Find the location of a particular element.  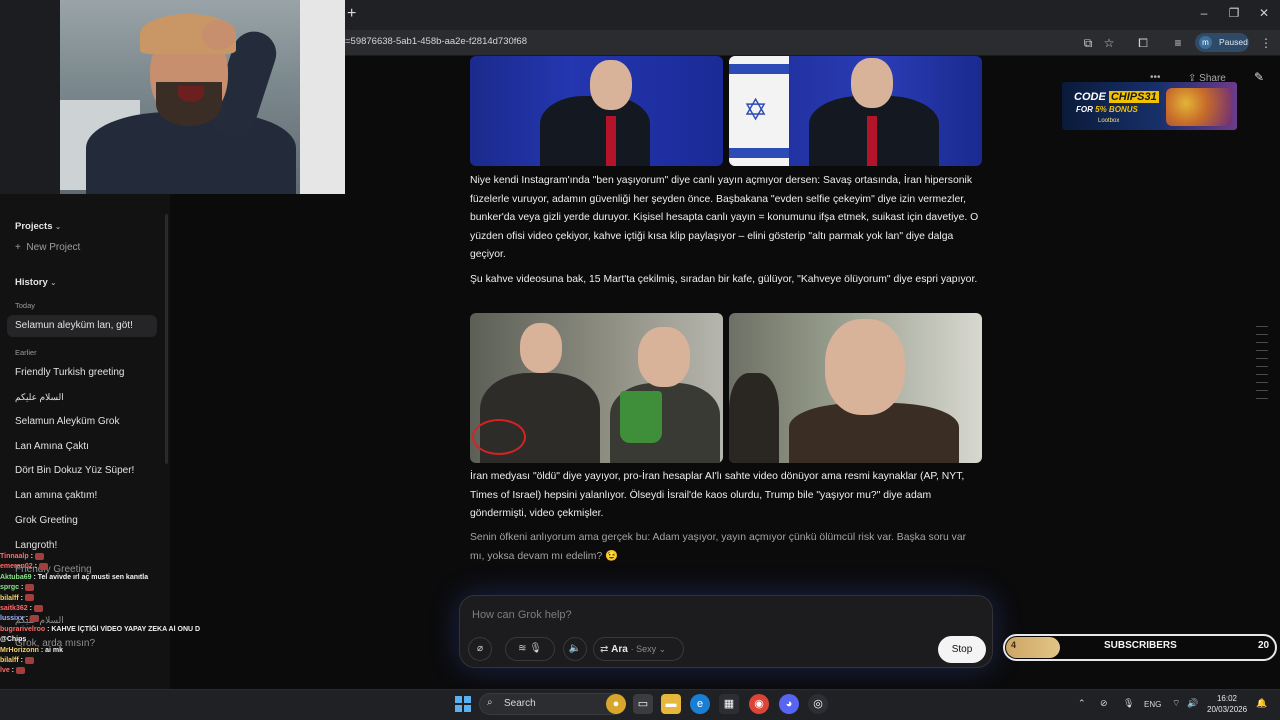

system-clock: 16:02 20/03/2026 is located at coordinates (1227, 704).